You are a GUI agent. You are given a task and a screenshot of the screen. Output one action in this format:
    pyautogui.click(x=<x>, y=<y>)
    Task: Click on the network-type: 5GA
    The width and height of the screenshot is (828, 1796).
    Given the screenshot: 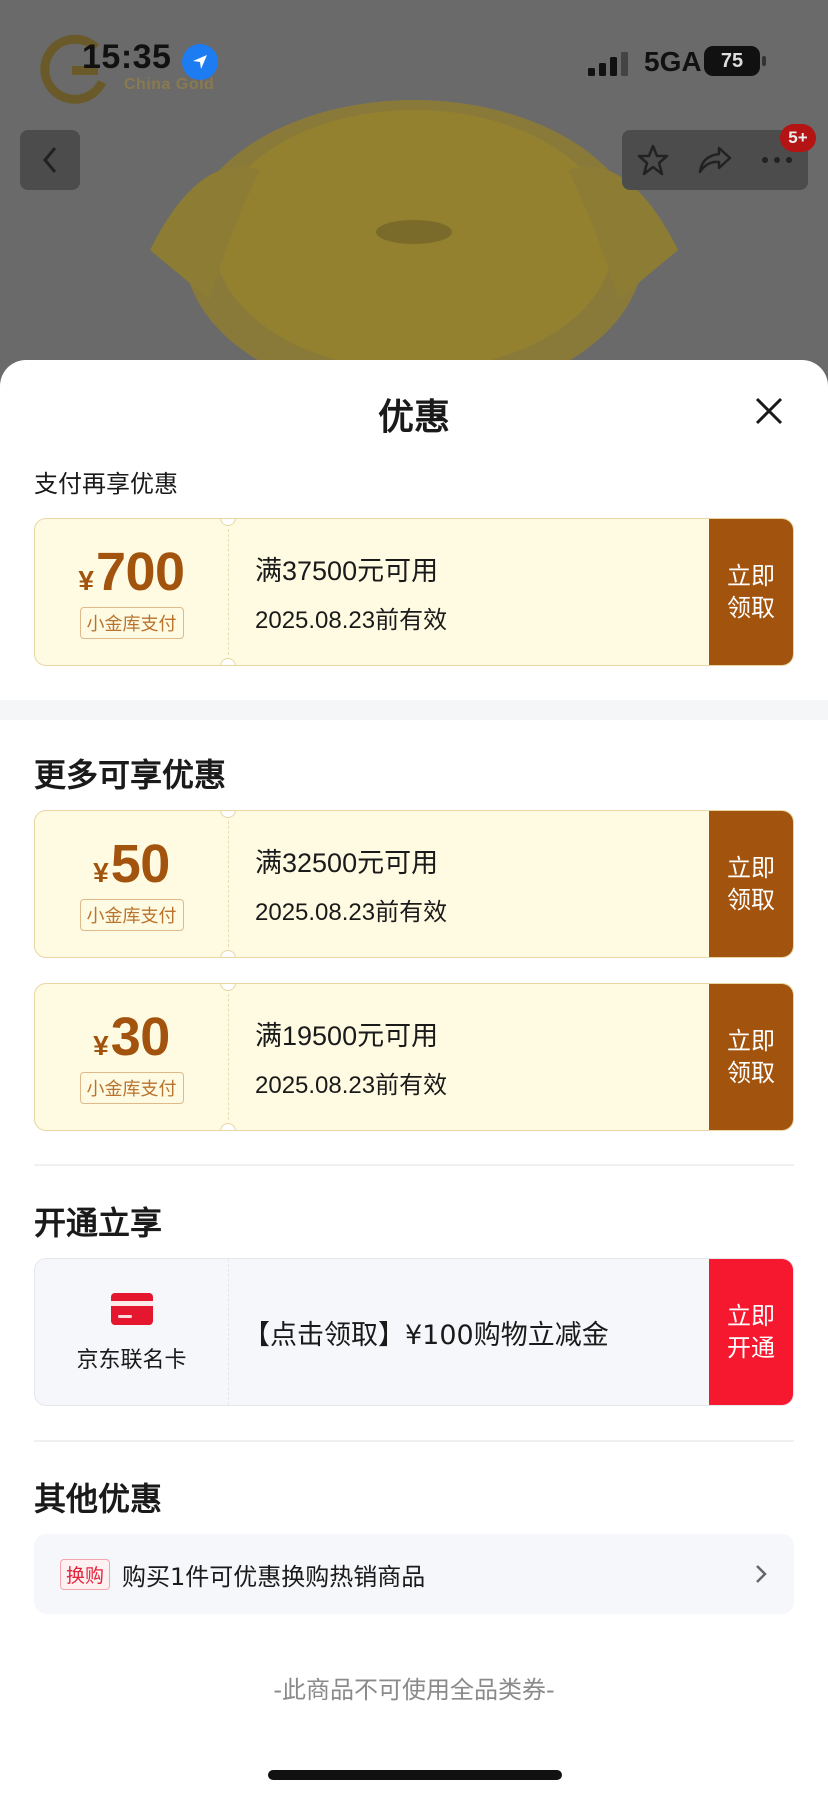 What is the action you would take?
    pyautogui.click(x=673, y=61)
    